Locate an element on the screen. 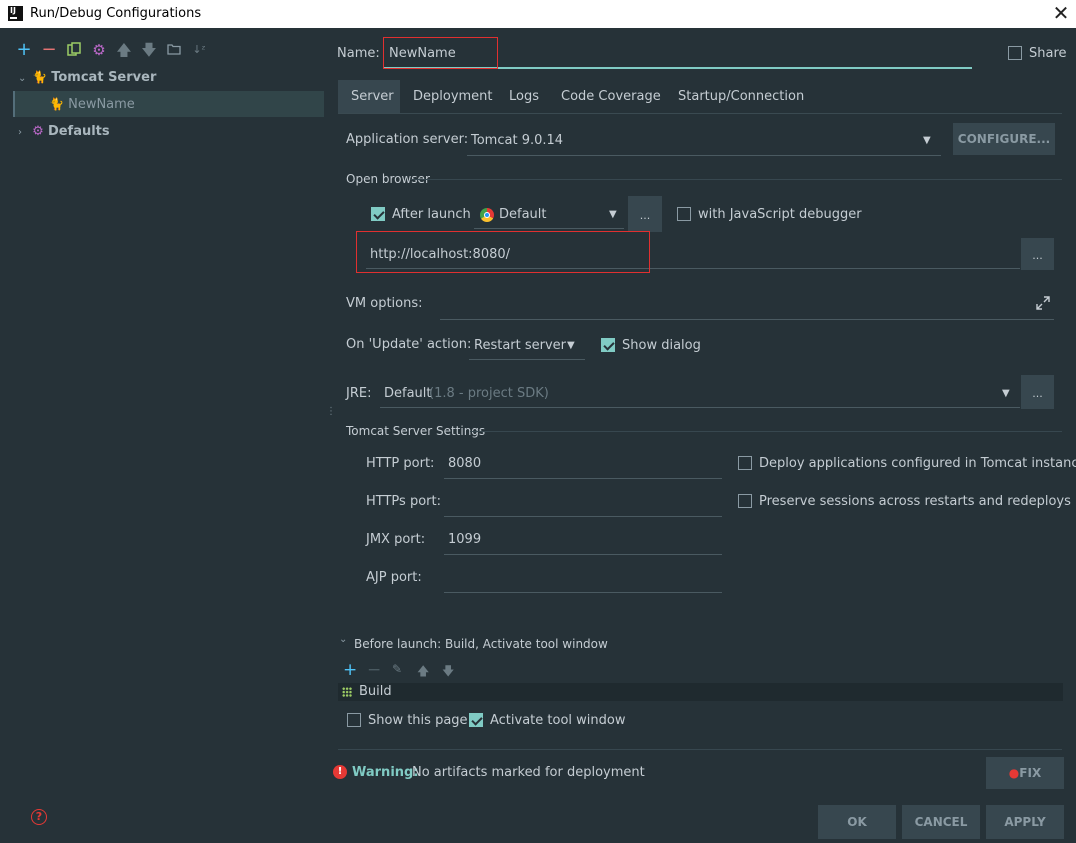 This screenshot has height=843, width=1076. update-action-label: On 'Update' action: is located at coordinates (409, 344).